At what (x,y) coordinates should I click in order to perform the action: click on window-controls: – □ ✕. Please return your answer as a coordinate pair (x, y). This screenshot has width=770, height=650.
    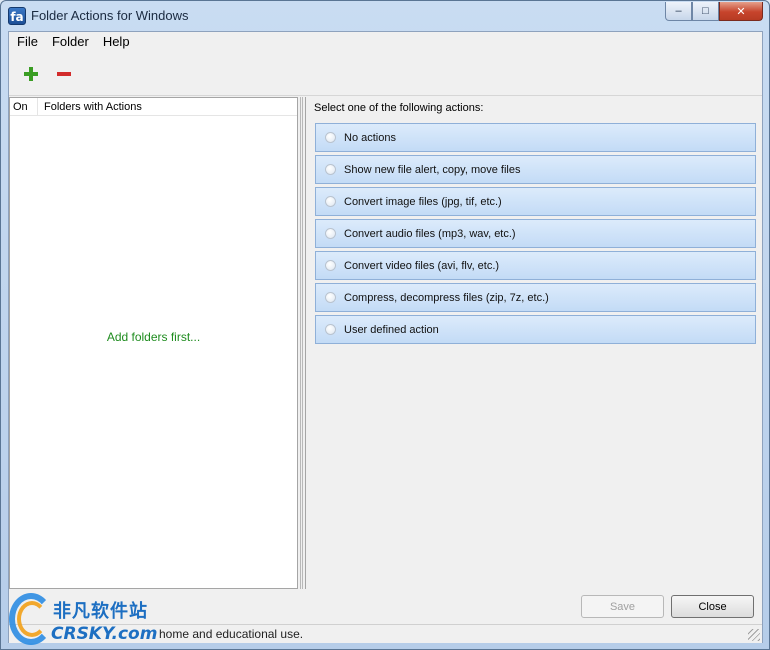
    Looking at the image, I should click on (714, 11).